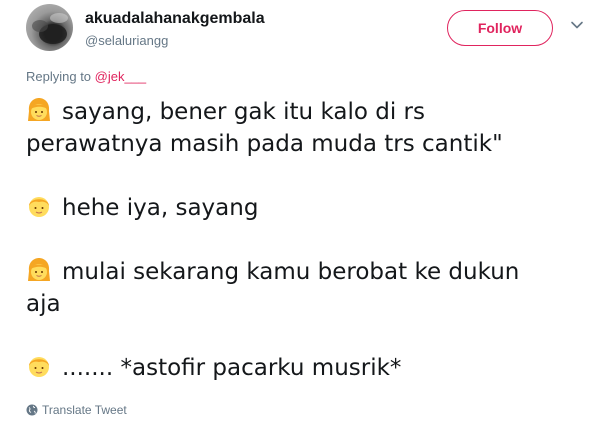 The height and width of the screenshot is (429, 607). I want to click on replying-to: Replying to @jek___, so click(86, 76).